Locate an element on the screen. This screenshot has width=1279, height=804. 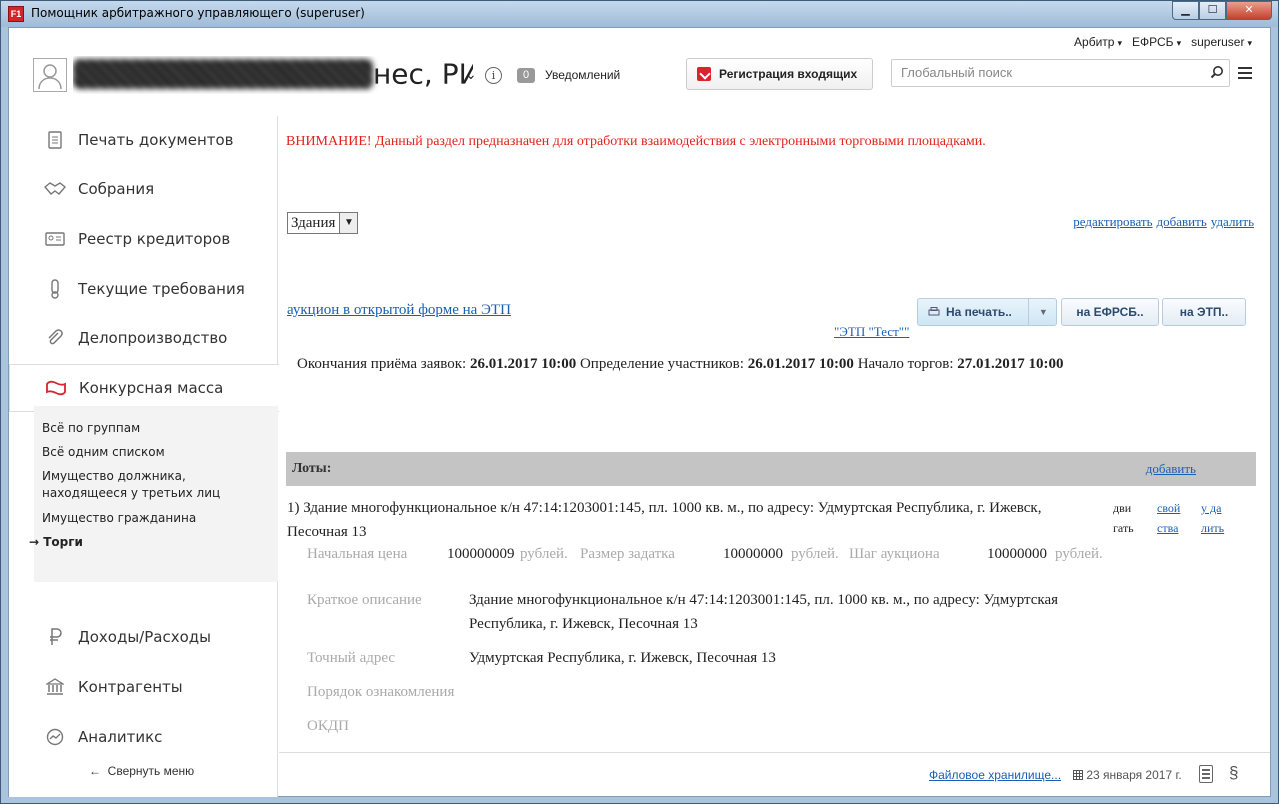
section-icon: § is located at coordinates (1233, 773).